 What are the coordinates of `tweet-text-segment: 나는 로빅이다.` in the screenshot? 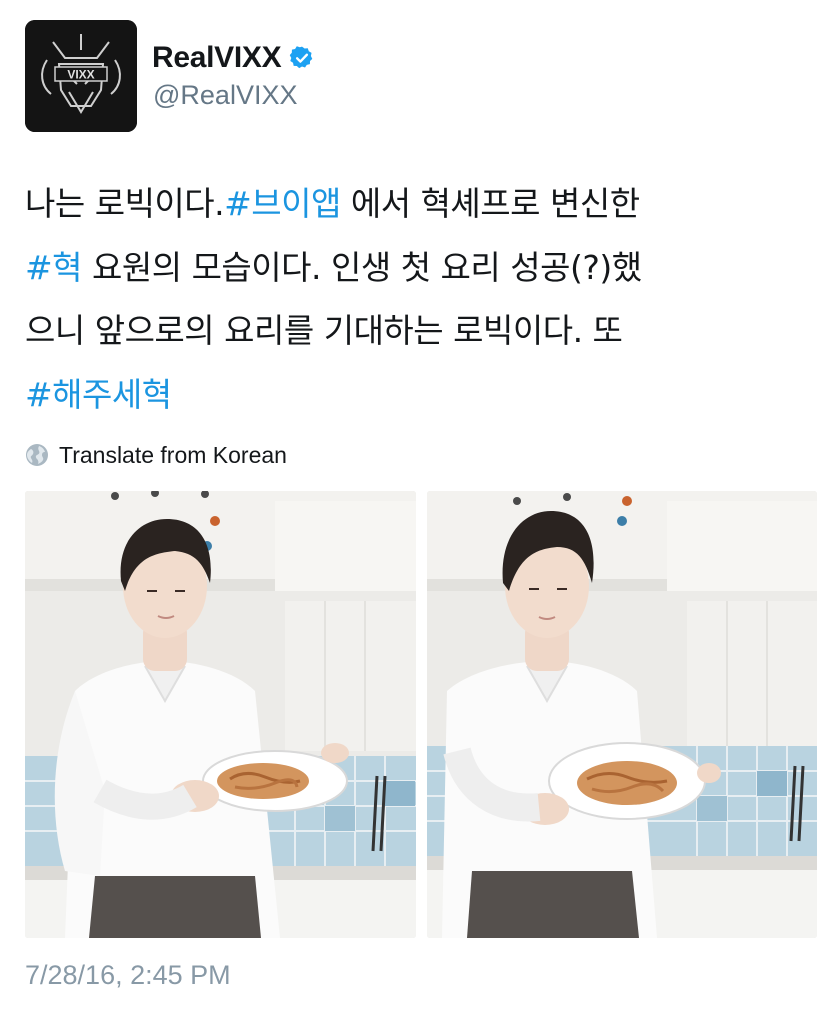 It's located at (125, 203).